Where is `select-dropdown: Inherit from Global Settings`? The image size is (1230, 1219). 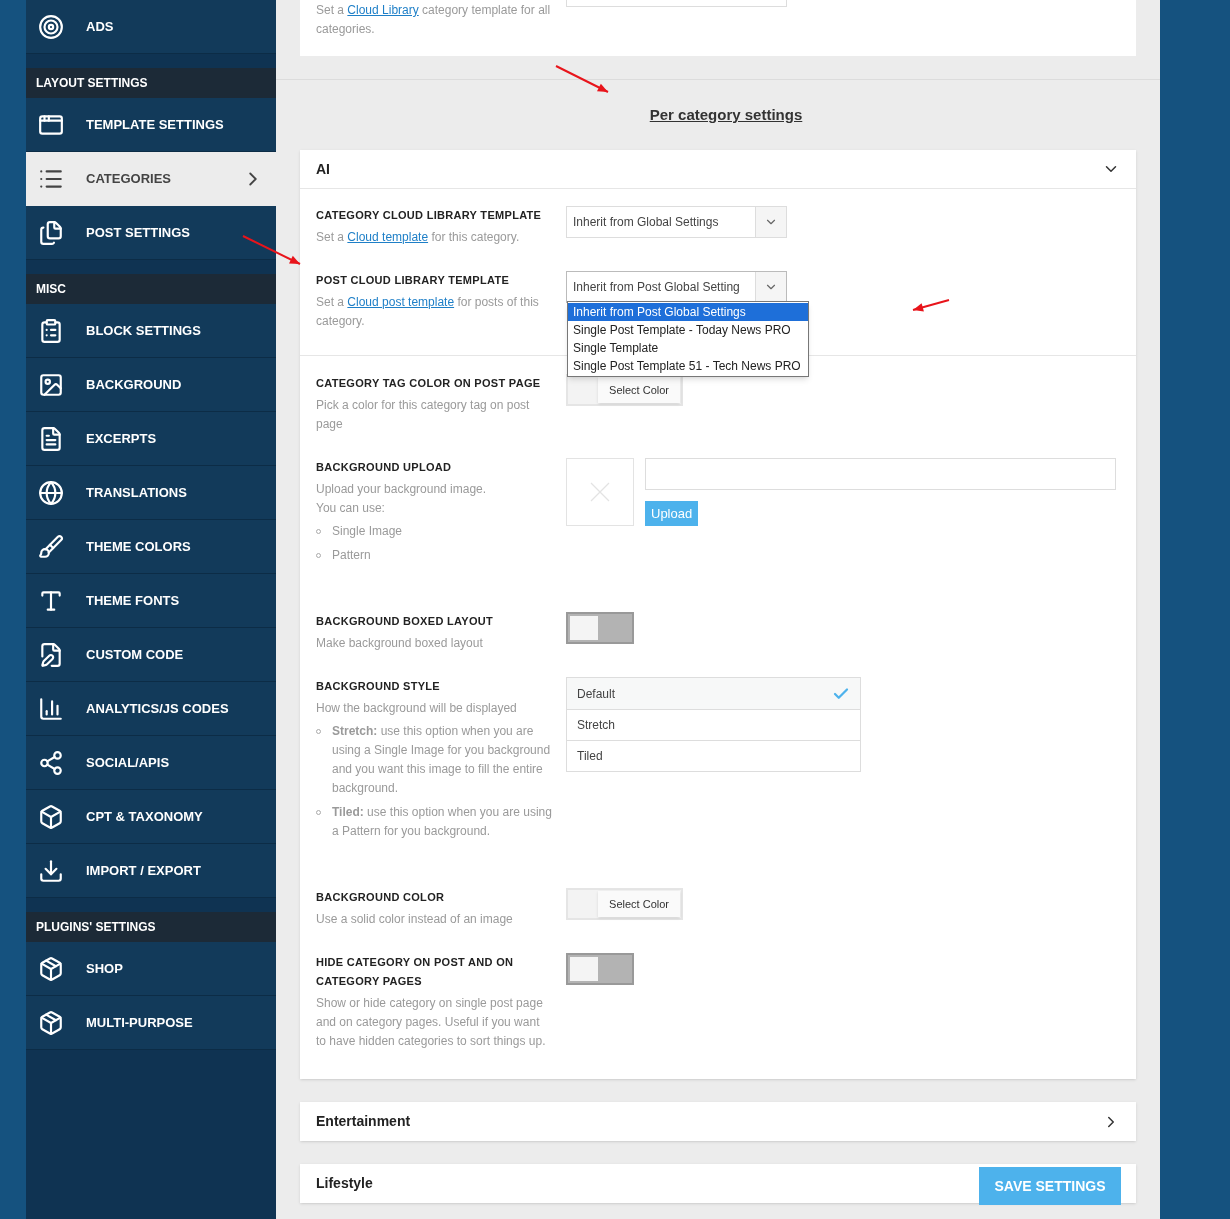 select-dropdown: Inherit from Global Settings is located at coordinates (676, 222).